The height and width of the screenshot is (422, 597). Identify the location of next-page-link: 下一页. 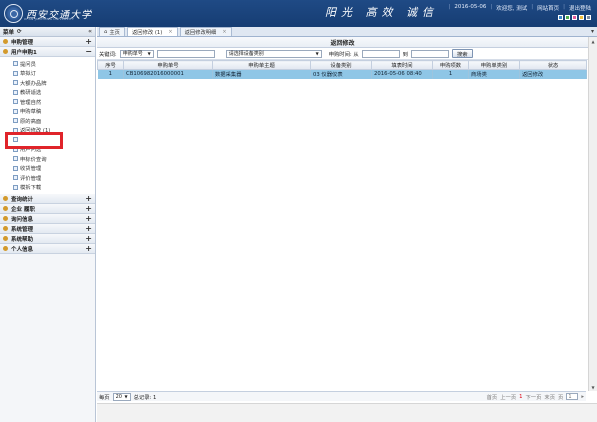
(534, 397).